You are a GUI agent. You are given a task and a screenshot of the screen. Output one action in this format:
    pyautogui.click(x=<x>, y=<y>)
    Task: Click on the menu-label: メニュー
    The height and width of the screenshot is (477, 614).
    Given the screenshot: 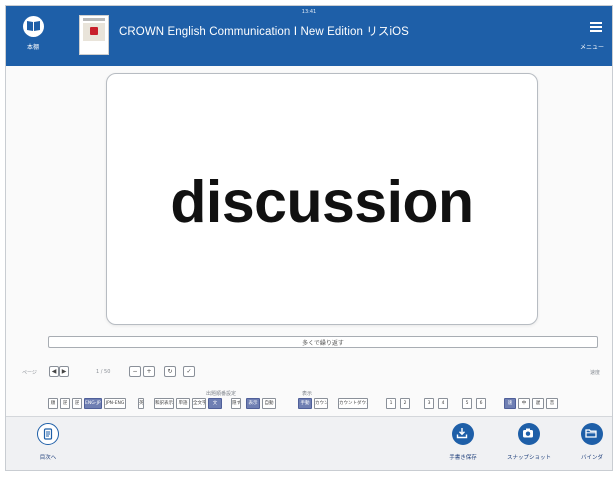 What is the action you would take?
    pyautogui.click(x=592, y=47)
    